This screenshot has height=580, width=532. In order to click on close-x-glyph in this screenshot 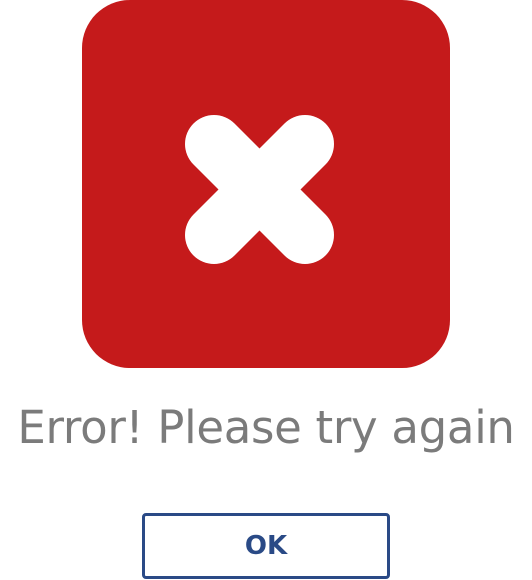, I will do `click(259, 189)`.